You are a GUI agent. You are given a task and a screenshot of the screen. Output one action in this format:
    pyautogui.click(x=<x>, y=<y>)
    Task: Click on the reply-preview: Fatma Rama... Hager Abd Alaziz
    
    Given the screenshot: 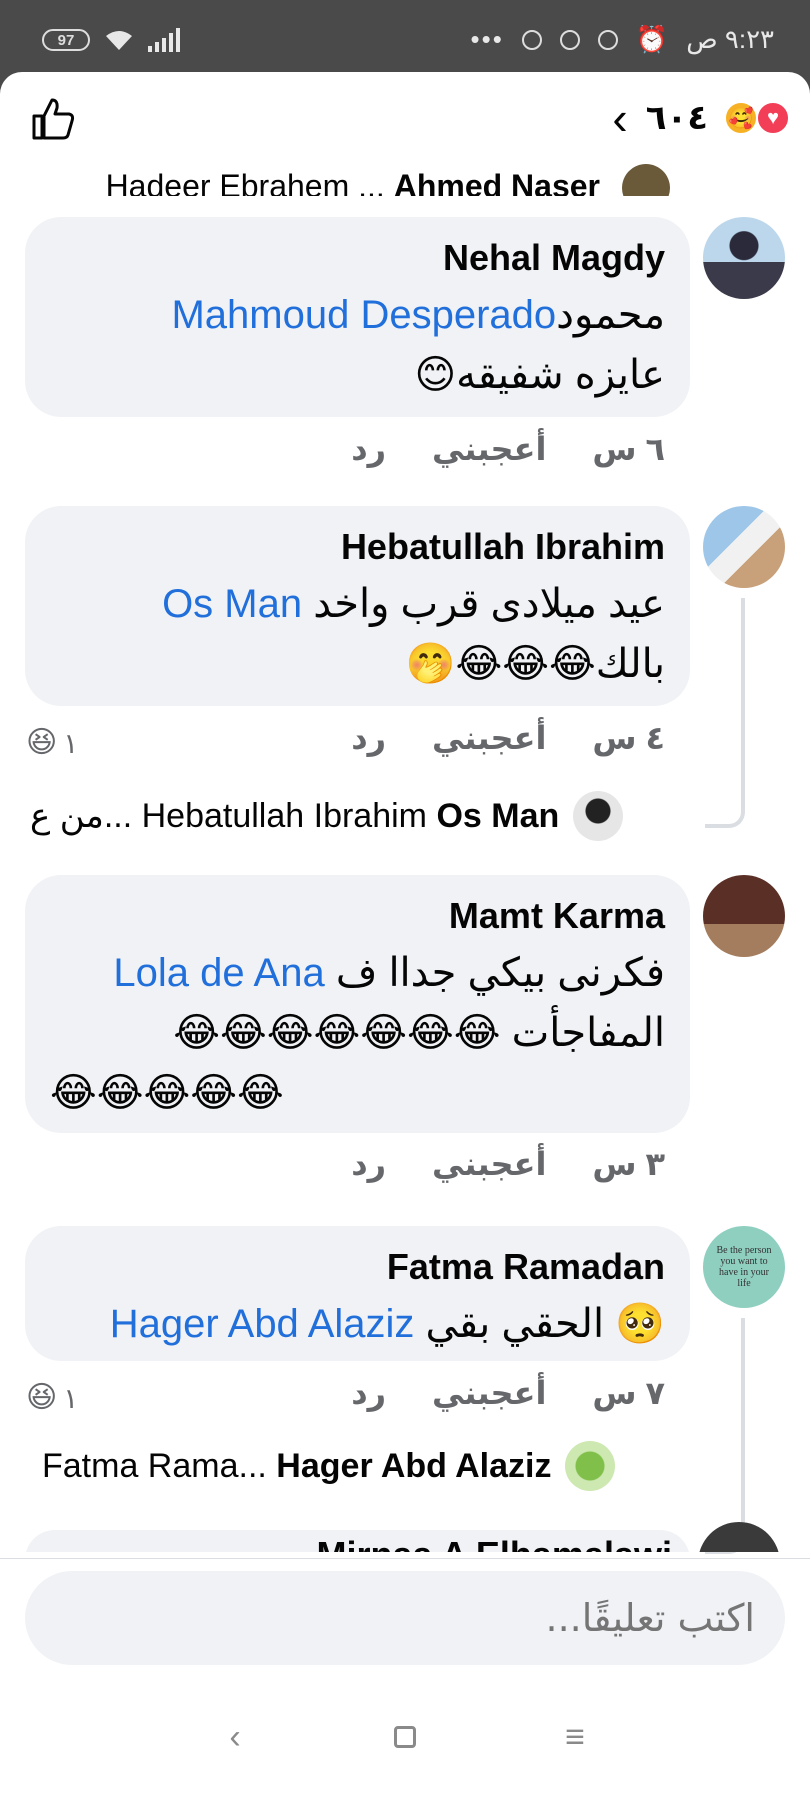 What is the action you would take?
    pyautogui.click(x=329, y=1466)
    